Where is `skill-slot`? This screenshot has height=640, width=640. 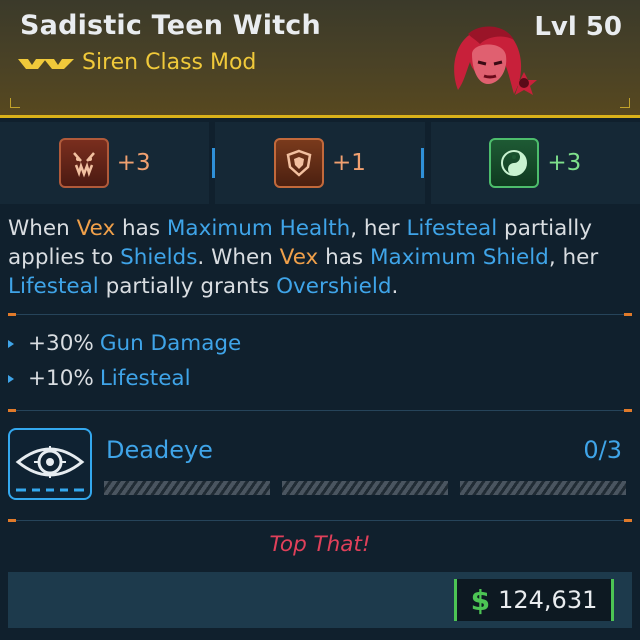 skill-slot is located at coordinates (50, 464).